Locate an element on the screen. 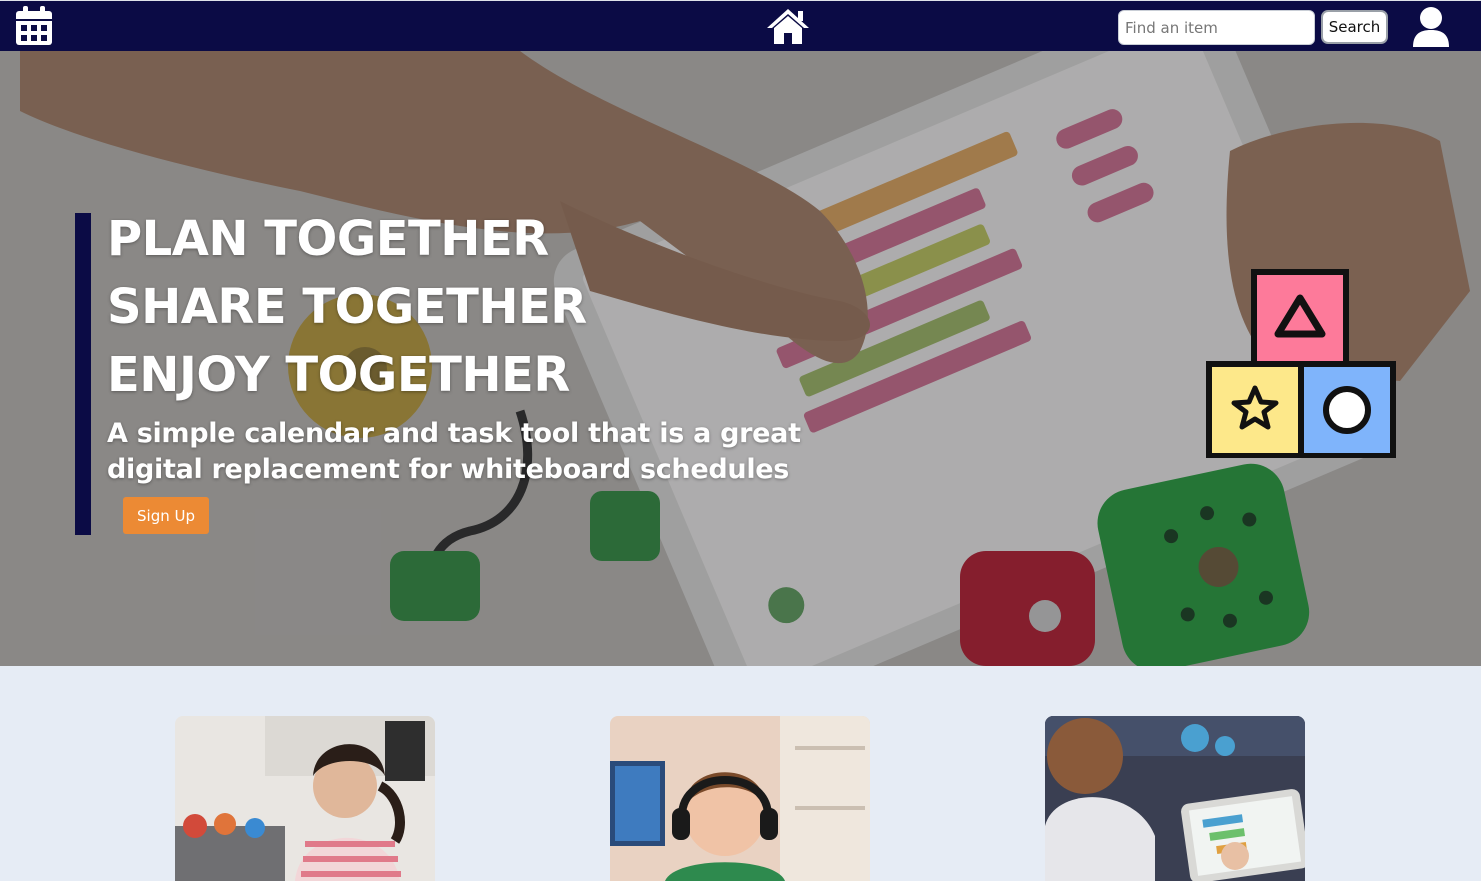  card-boy-tablet is located at coordinates (1175, 798).